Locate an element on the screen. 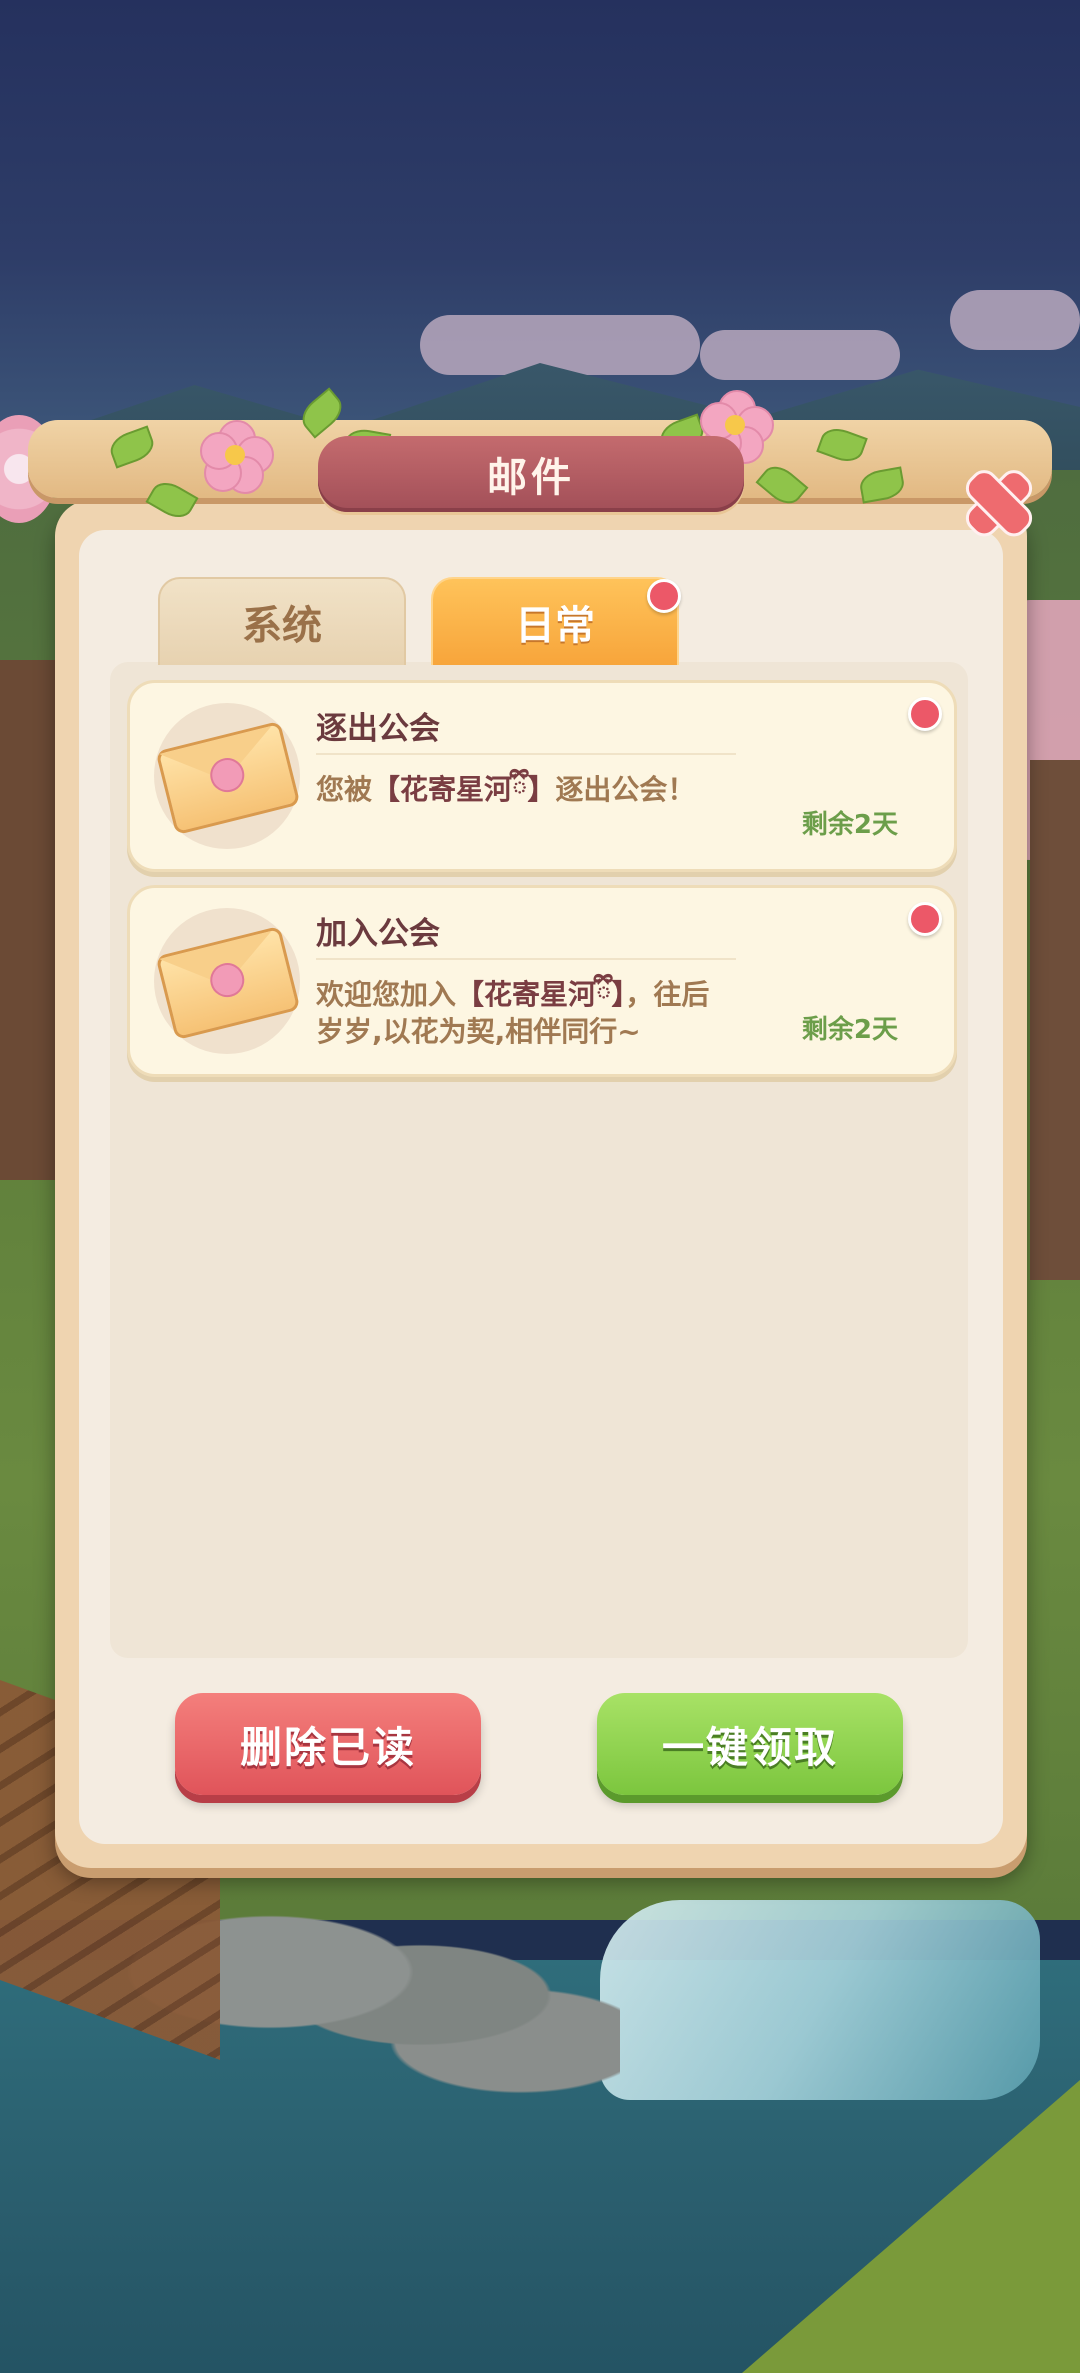 The height and width of the screenshot is (2373, 1080). mail-title: 加入公会 is located at coordinates (378, 934).